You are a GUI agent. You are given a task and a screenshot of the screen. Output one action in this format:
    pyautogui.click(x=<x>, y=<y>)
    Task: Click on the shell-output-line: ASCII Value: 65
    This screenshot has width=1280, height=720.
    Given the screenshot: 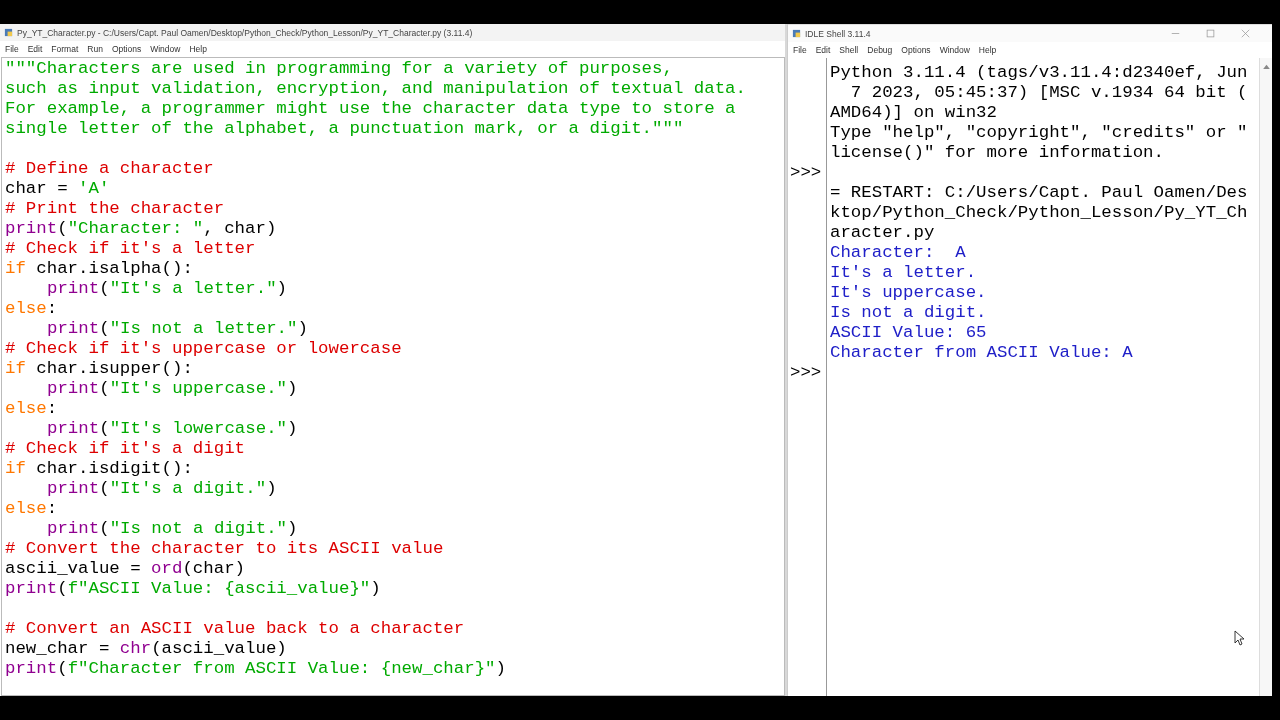 What is the action you would take?
    pyautogui.click(x=908, y=332)
    